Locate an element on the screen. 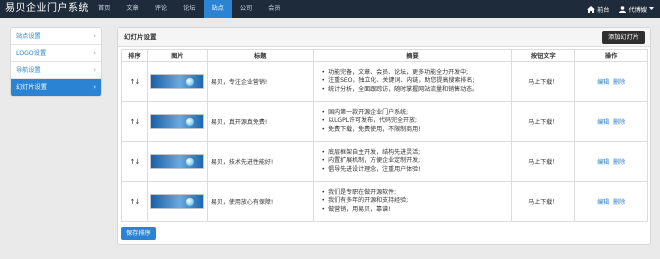 The height and width of the screenshot is (259, 660). add-slide-button: 添加幻灯片 is located at coordinates (623, 37).